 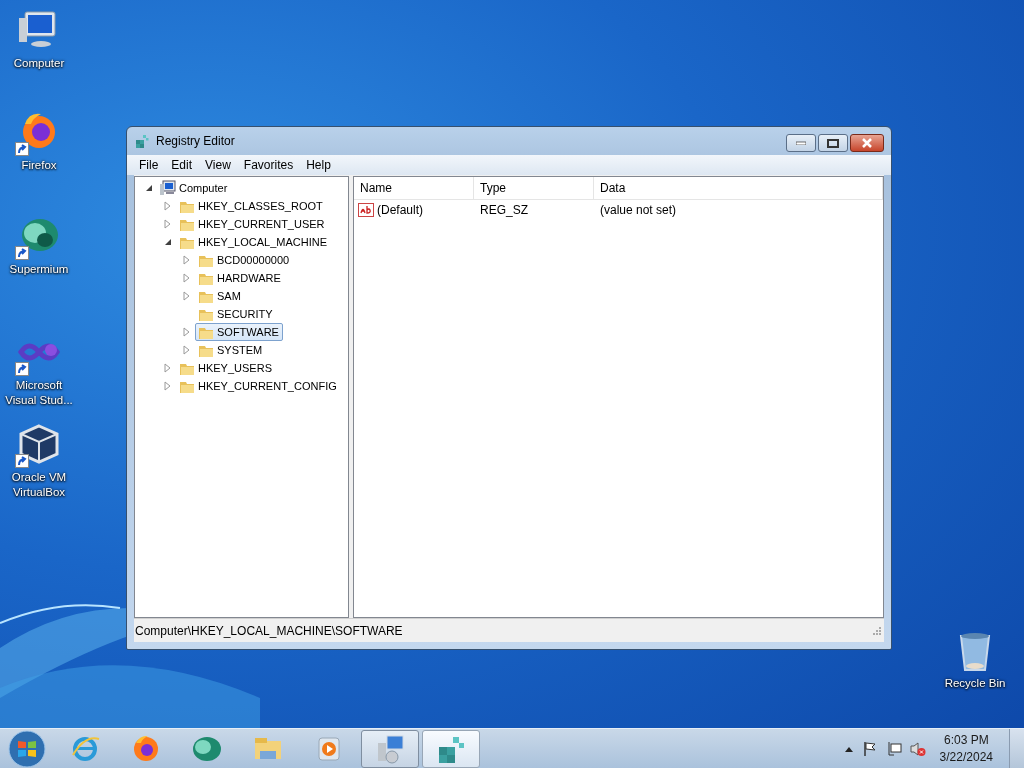 I want to click on tree-item: SOFTWARE, so click(x=239, y=332).